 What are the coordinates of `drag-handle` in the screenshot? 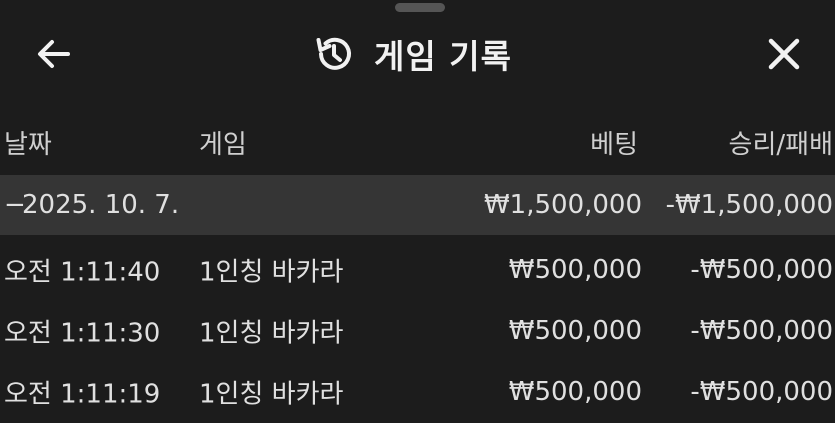 It's located at (420, 7).